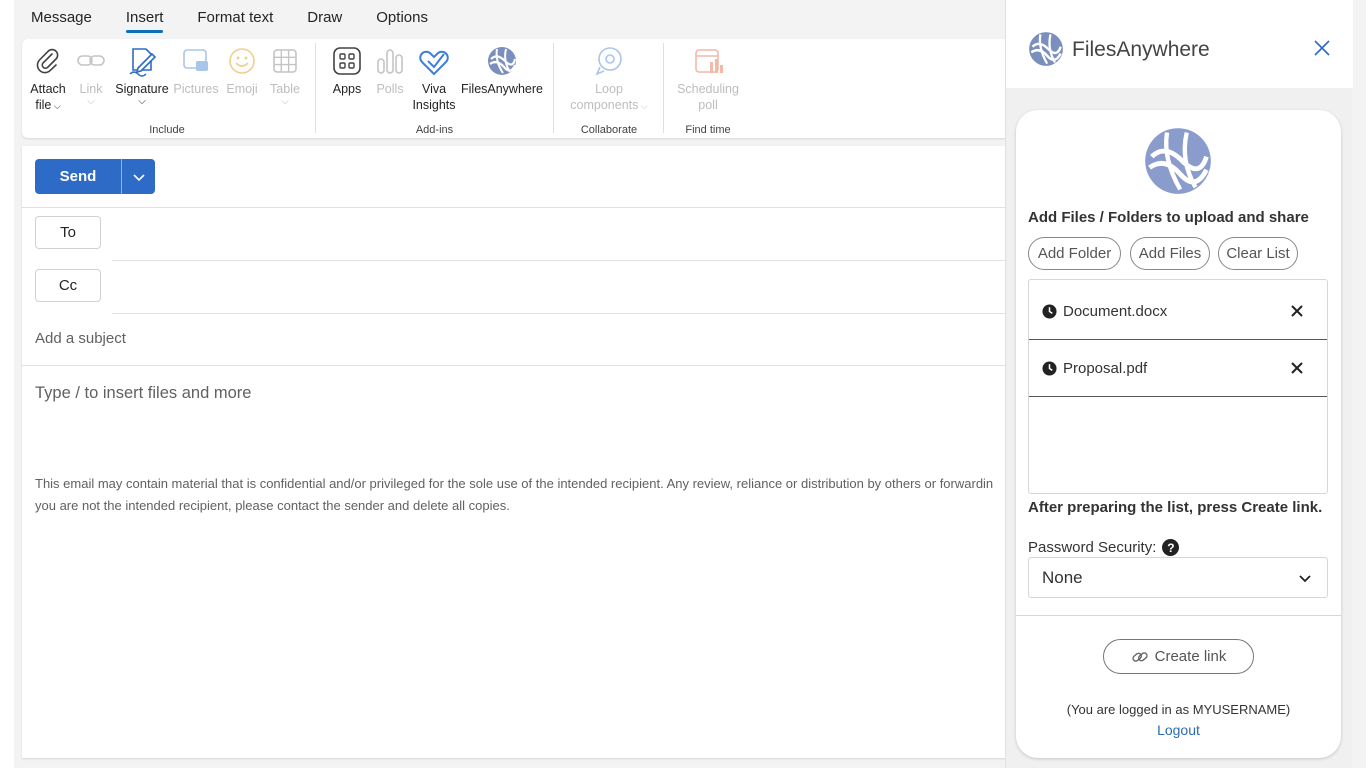  I want to click on tab-options: Options, so click(402, 19).